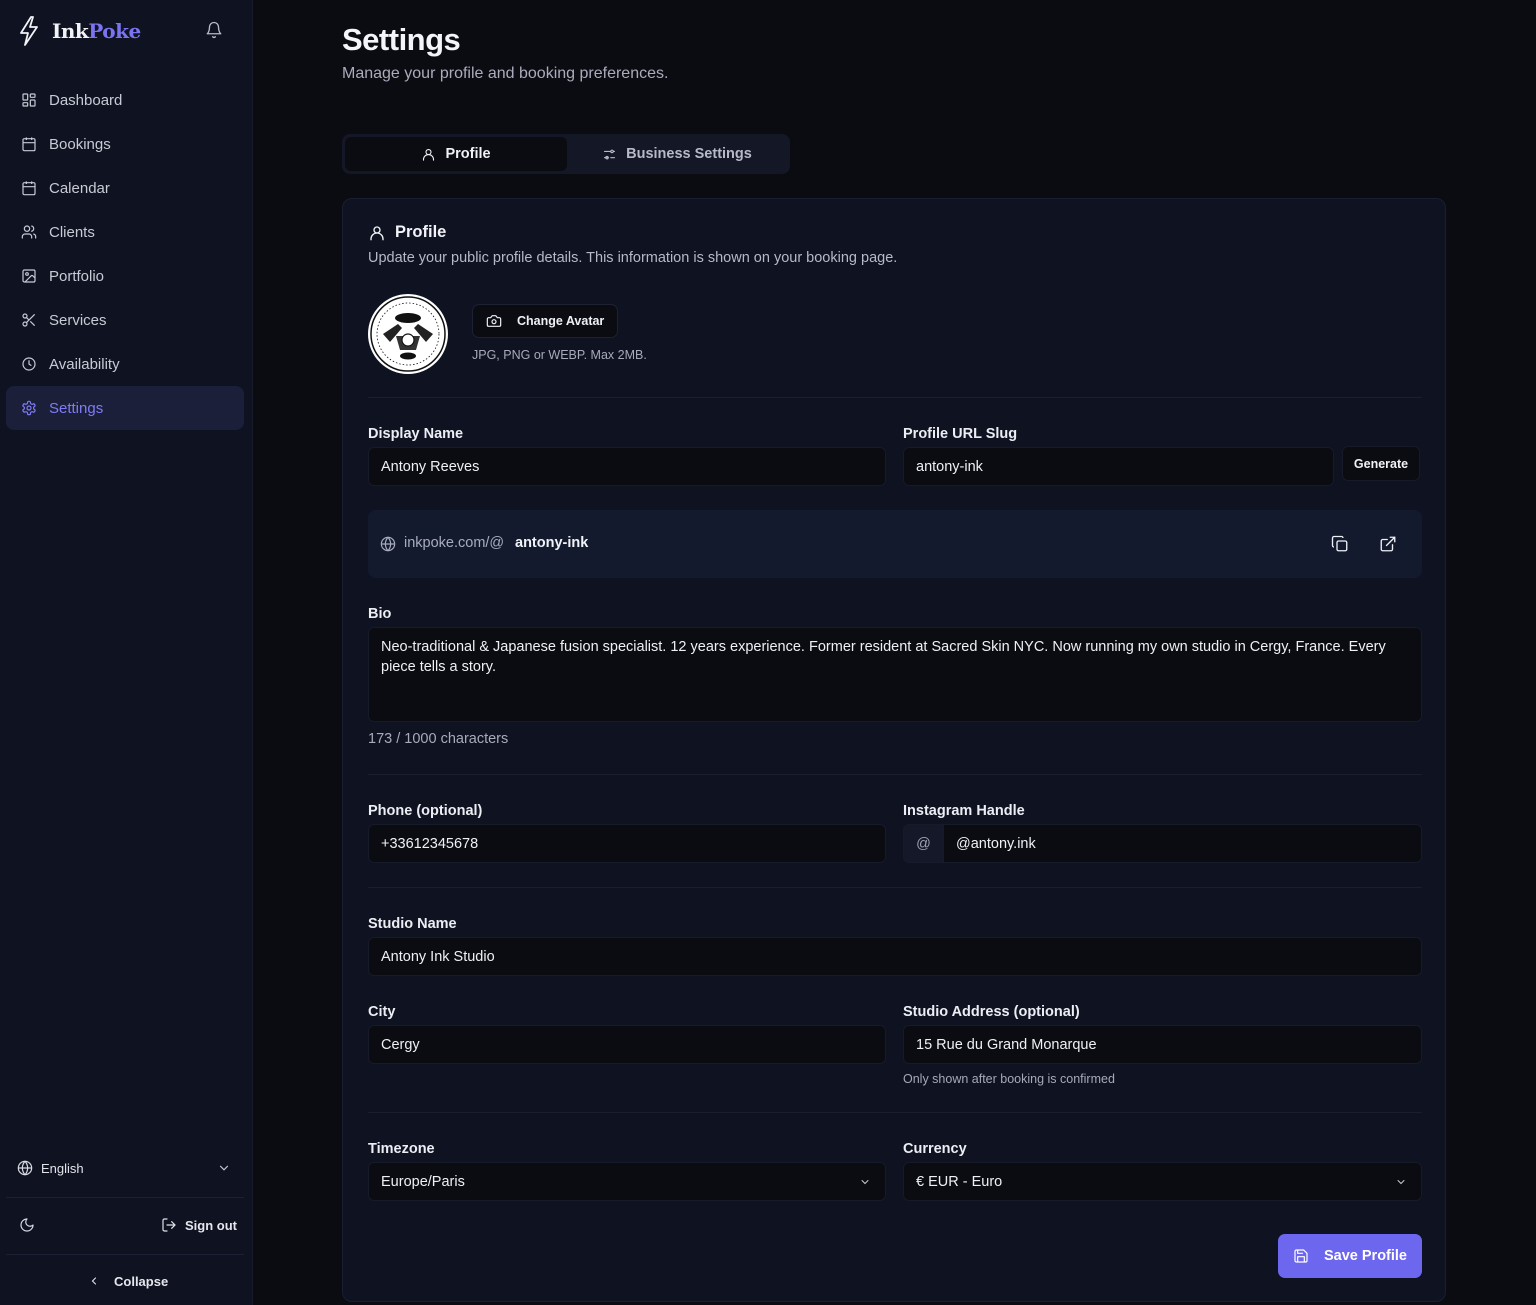 The image size is (1536, 1305). What do you see at coordinates (125, 276) in the screenshot?
I see `sidebar-item-portfolio: Portfolio` at bounding box center [125, 276].